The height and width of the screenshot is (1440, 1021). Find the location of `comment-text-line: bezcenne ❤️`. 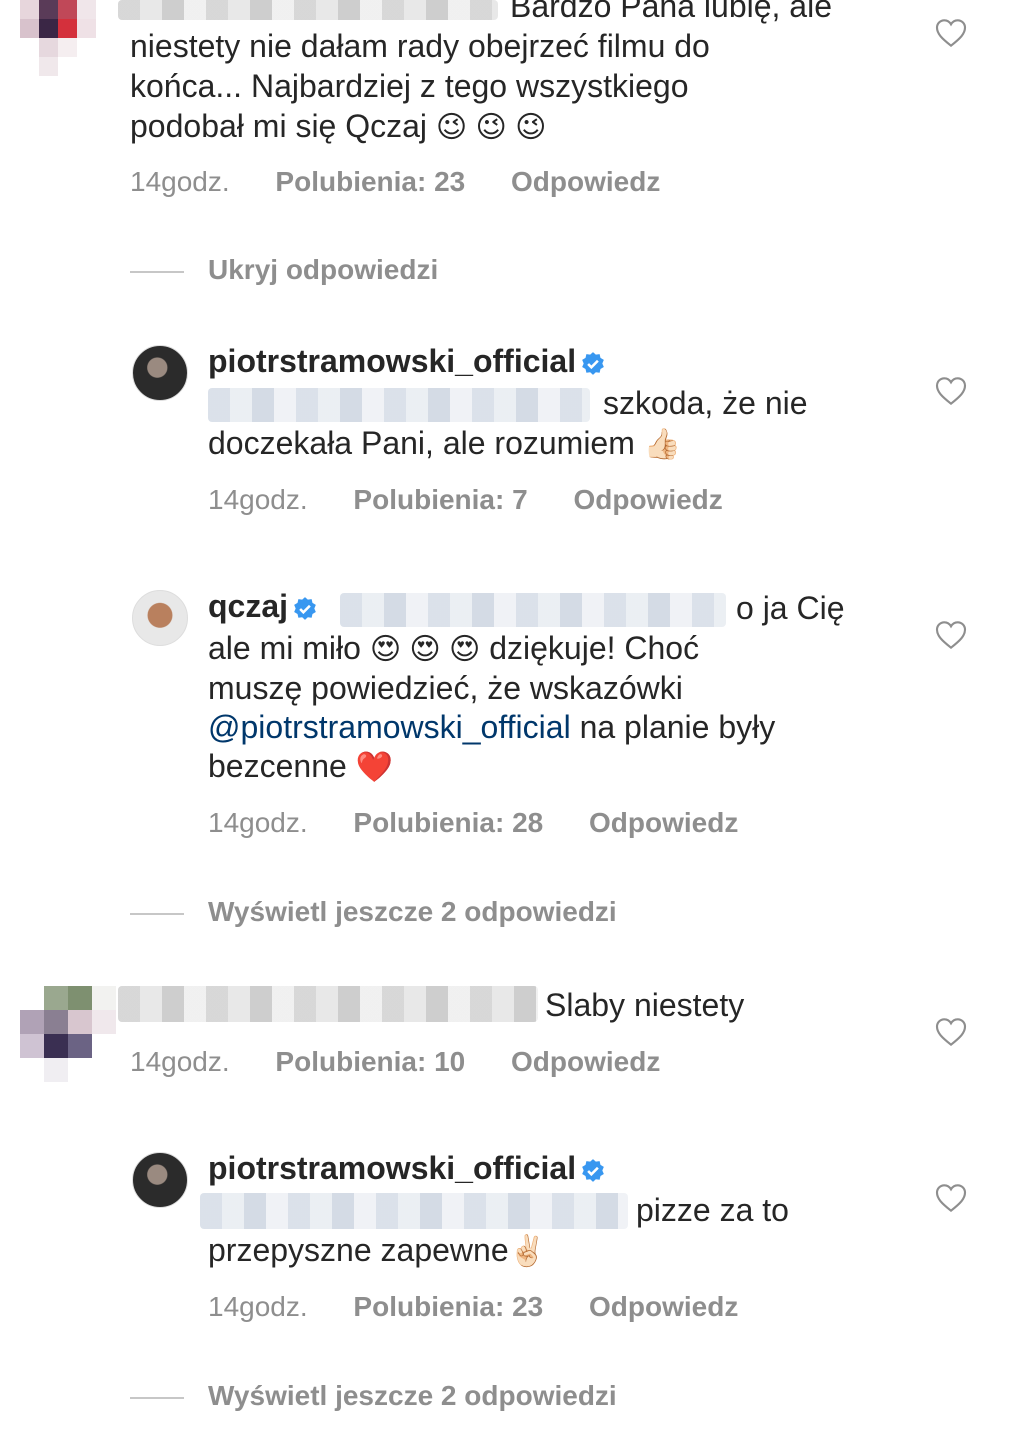

comment-text-line: bezcenne ❤️ is located at coordinates (300, 767).